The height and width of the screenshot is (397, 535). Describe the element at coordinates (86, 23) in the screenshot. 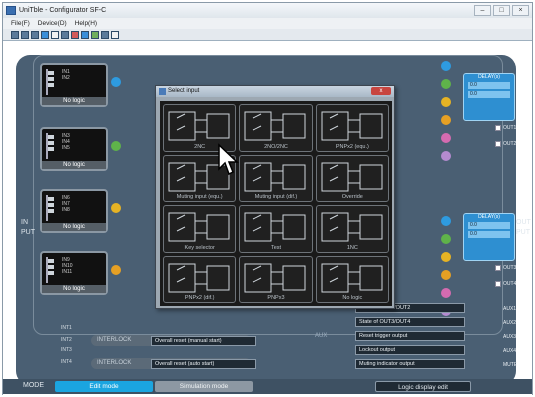

I see `menu-help: Help(H)` at that location.